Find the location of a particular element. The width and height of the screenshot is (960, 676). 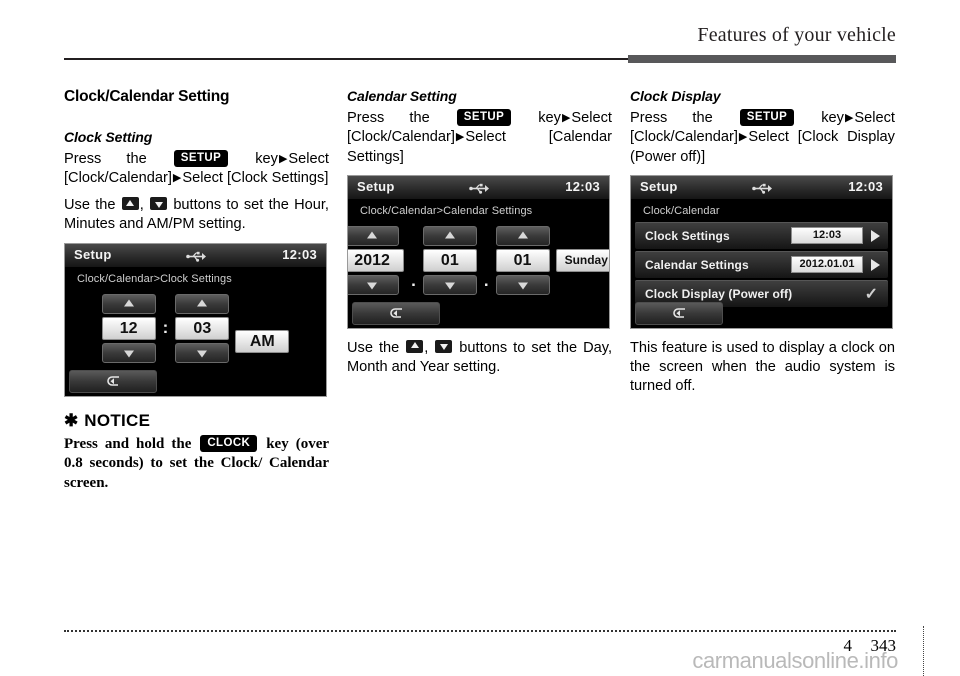

minute-stepper: 03 is located at coordinates (202, 328).